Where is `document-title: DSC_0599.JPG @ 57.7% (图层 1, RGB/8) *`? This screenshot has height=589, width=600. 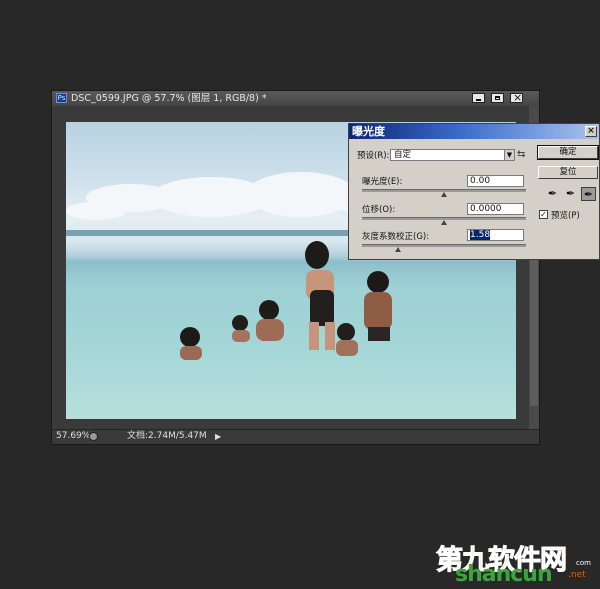 document-title: DSC_0599.JPG @ 57.7% (图层 1, RGB/8) * is located at coordinates (169, 98).